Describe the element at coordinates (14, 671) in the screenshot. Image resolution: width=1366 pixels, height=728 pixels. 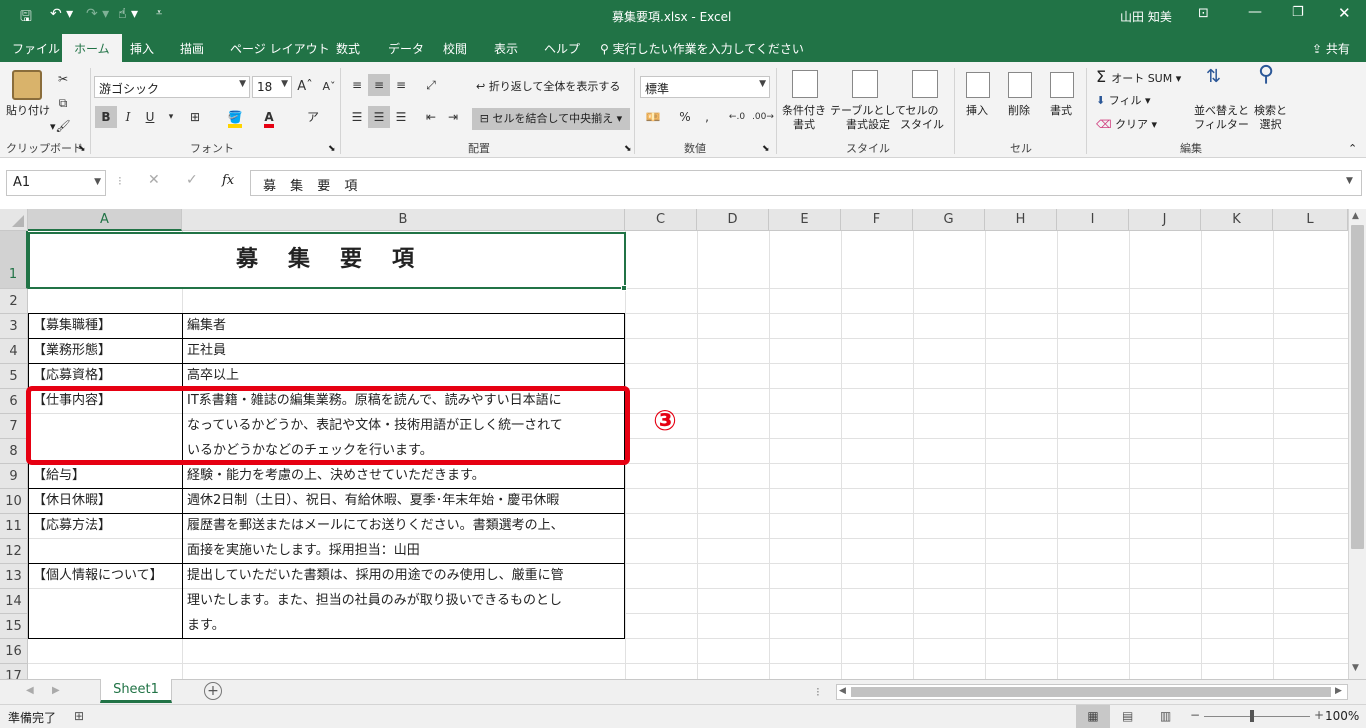
I see `row-header-17: 17` at that location.